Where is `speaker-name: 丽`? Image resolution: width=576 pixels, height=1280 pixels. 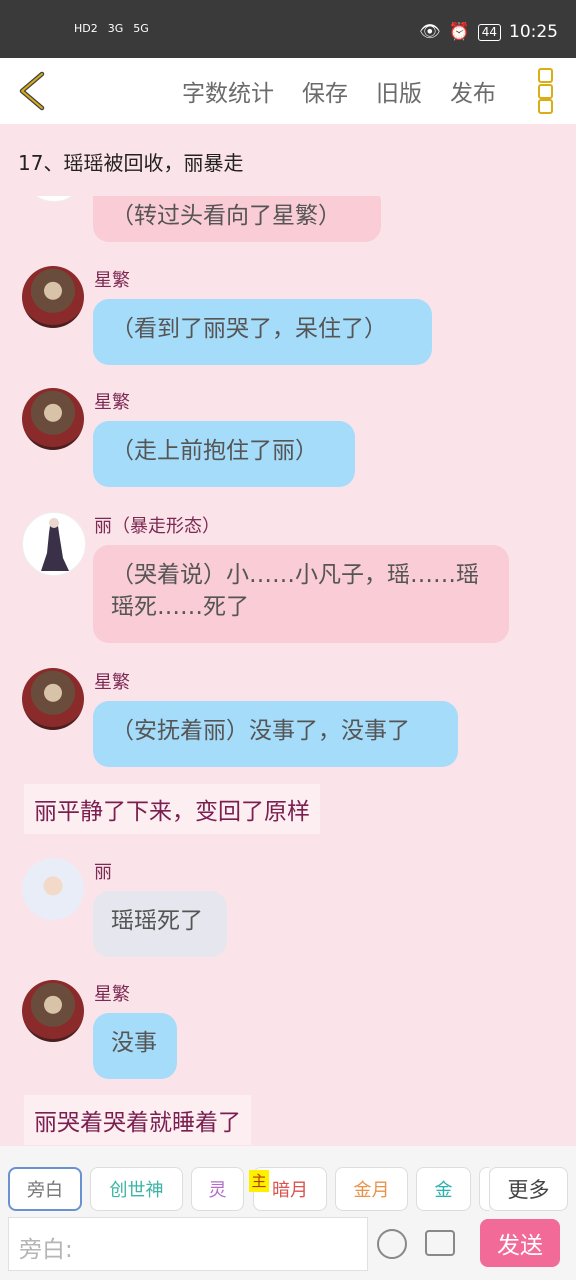 speaker-name: 丽 is located at coordinates (103, 872).